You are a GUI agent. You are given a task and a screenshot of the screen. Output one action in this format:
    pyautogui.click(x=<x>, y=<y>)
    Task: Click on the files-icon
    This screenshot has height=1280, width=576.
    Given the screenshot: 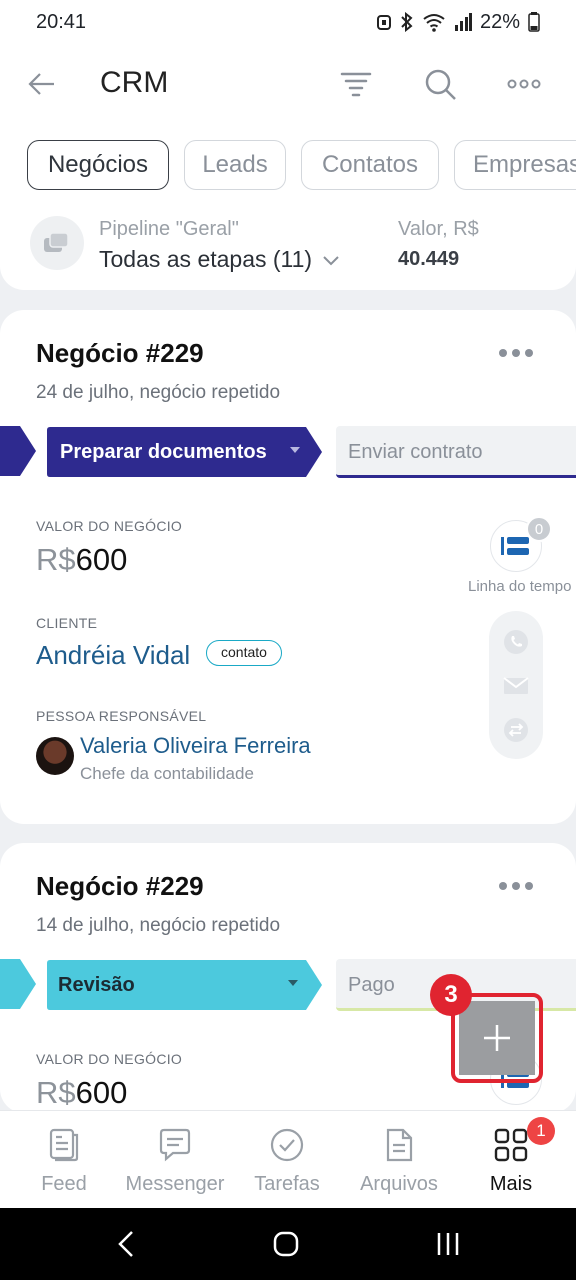 What is the action you would take?
    pyautogui.click(x=399, y=1145)
    